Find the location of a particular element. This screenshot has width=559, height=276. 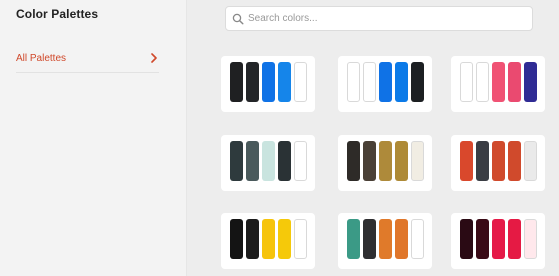

chevron-right-icon is located at coordinates (154, 58).